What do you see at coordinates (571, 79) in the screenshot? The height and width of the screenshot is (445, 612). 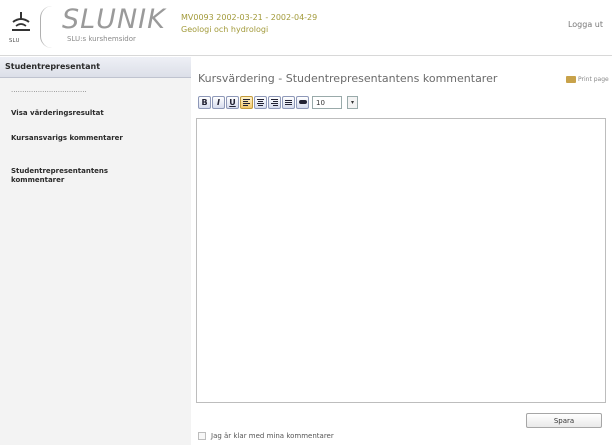 I see `printer-icon` at bounding box center [571, 79].